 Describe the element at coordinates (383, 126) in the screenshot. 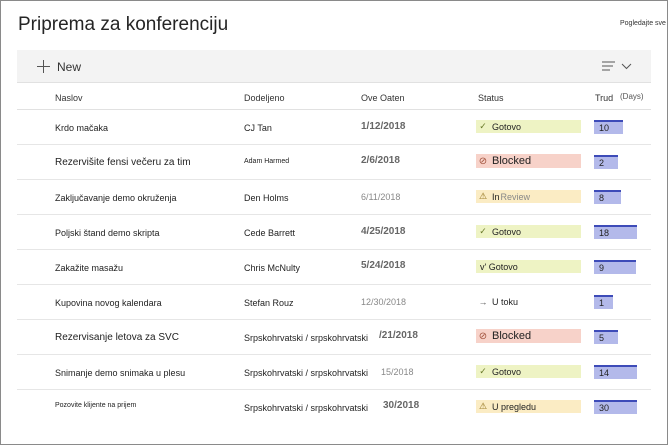

I see `row-due-date: 1/12/2018` at that location.